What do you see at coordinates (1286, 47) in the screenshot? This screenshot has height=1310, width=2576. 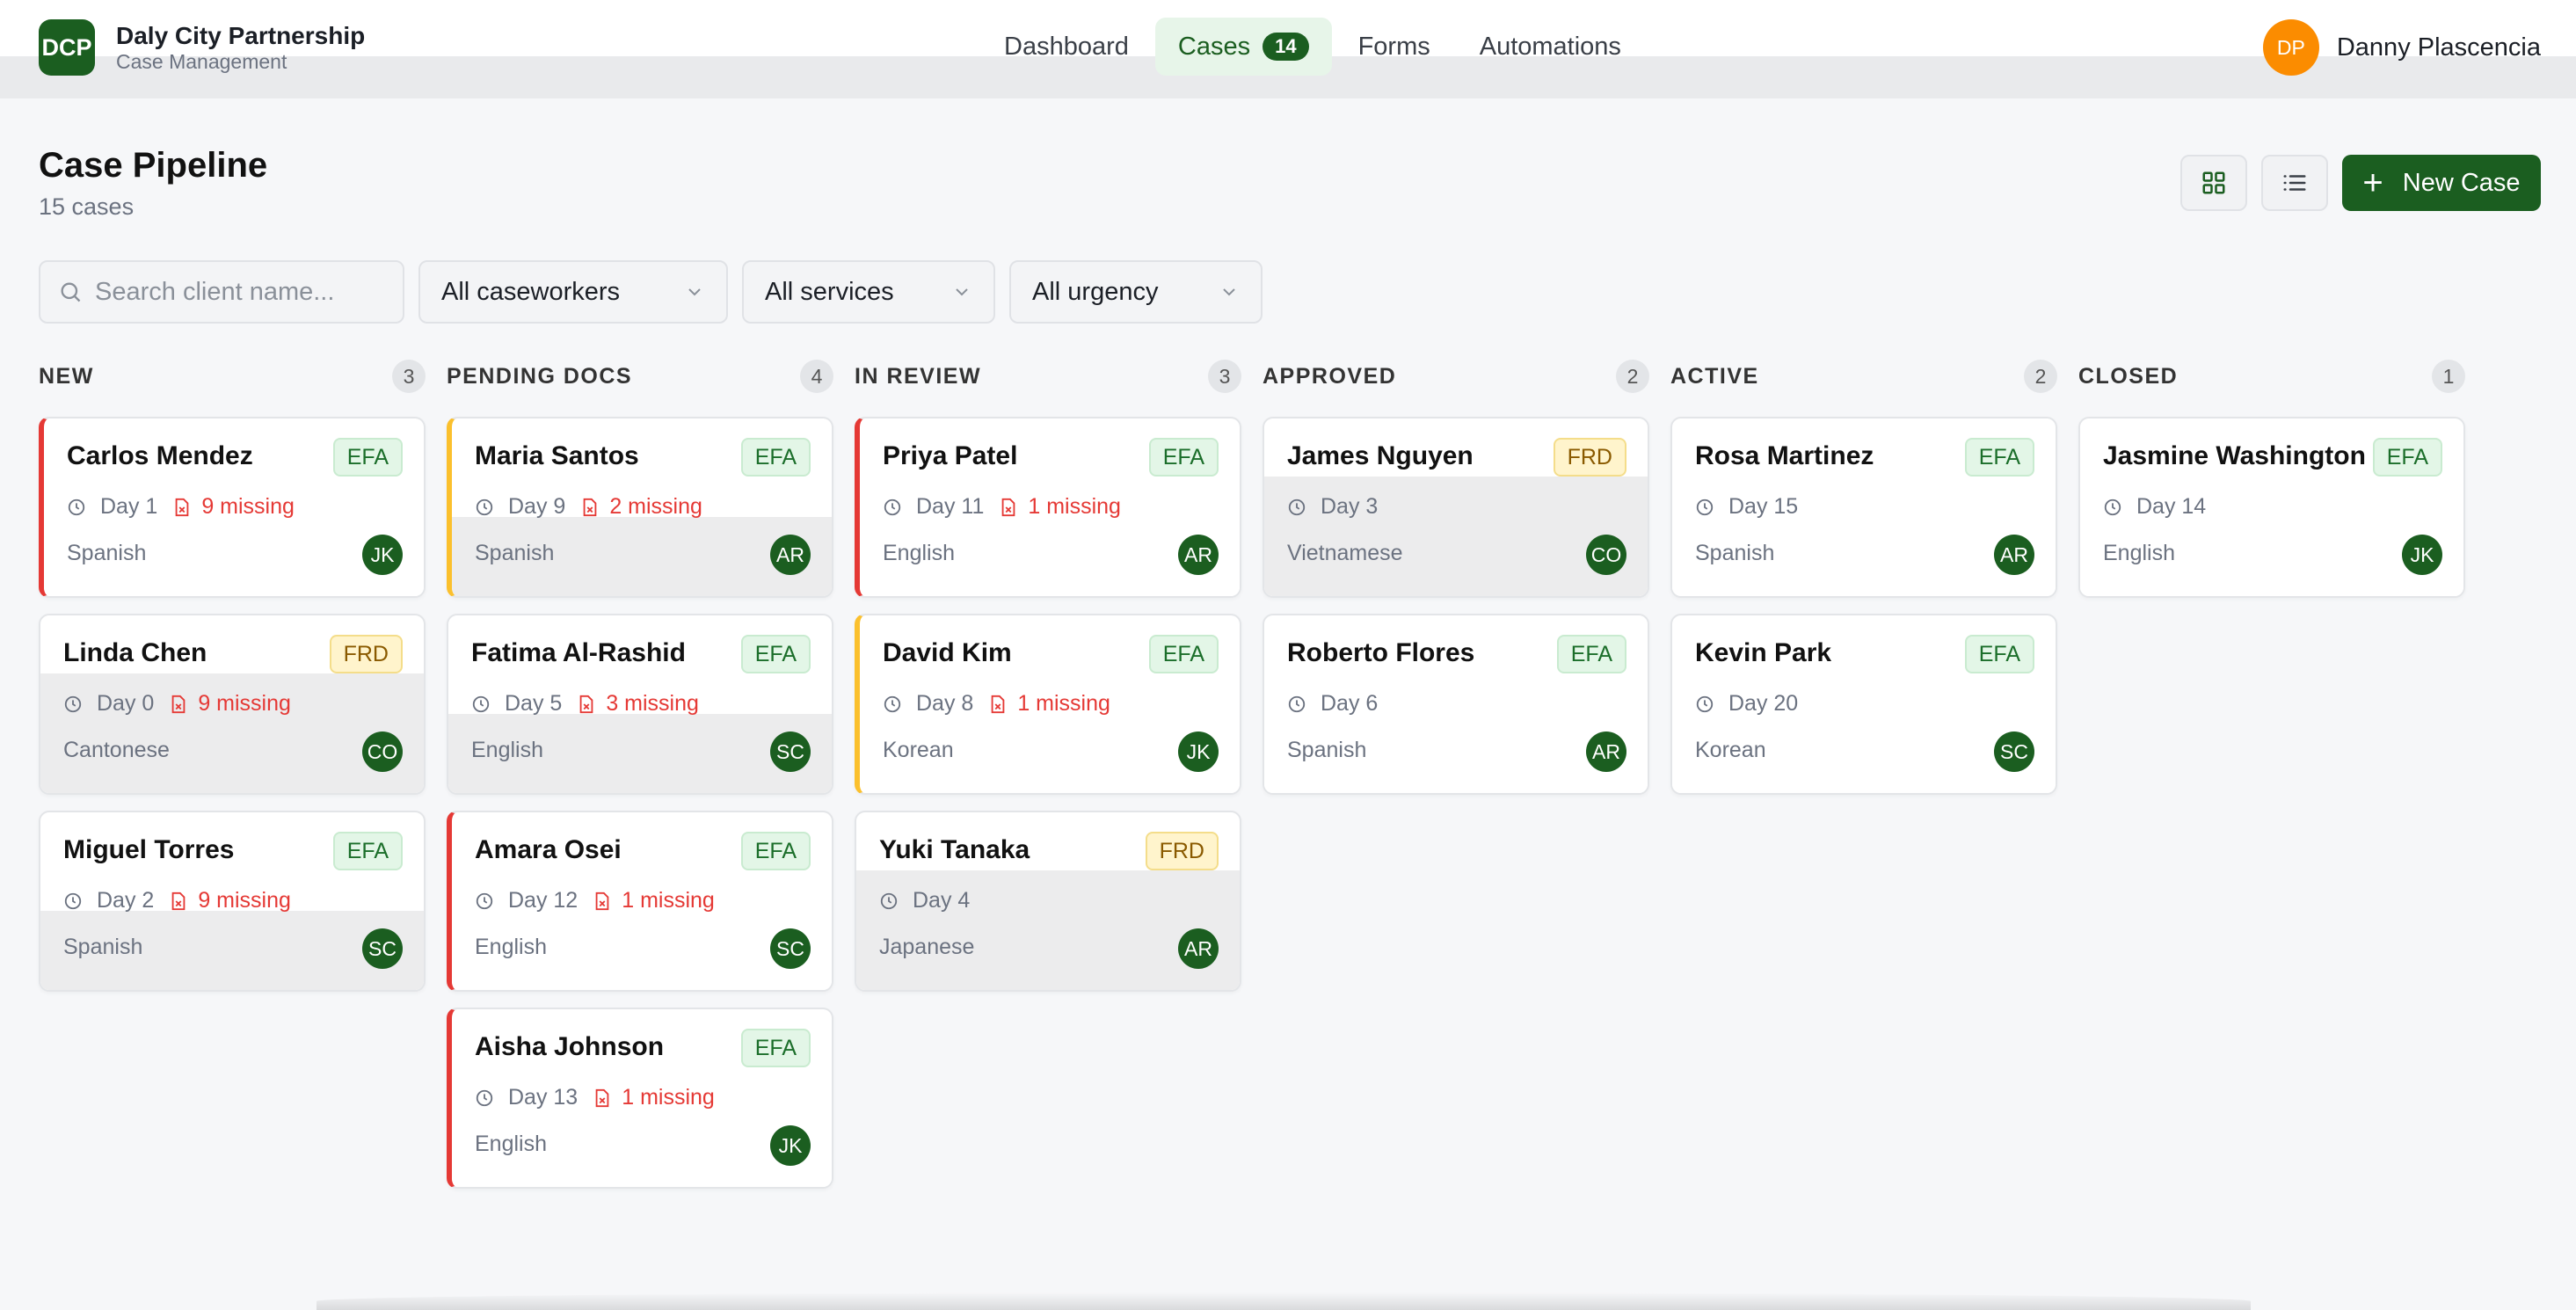 I see `cases-count-badge: 14` at bounding box center [1286, 47].